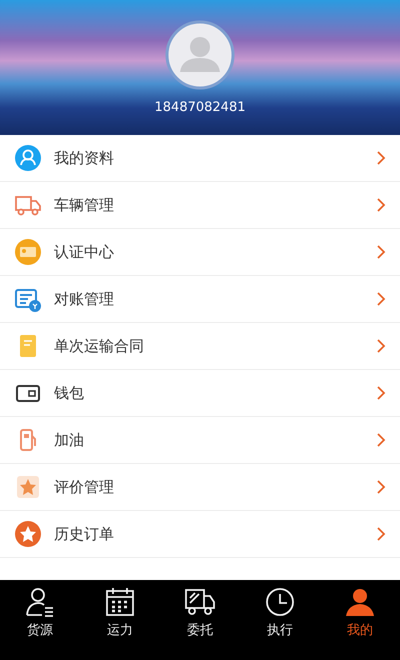 This screenshot has width=400, height=660. What do you see at coordinates (200, 620) in the screenshot?
I see `tab: 委托` at bounding box center [200, 620].